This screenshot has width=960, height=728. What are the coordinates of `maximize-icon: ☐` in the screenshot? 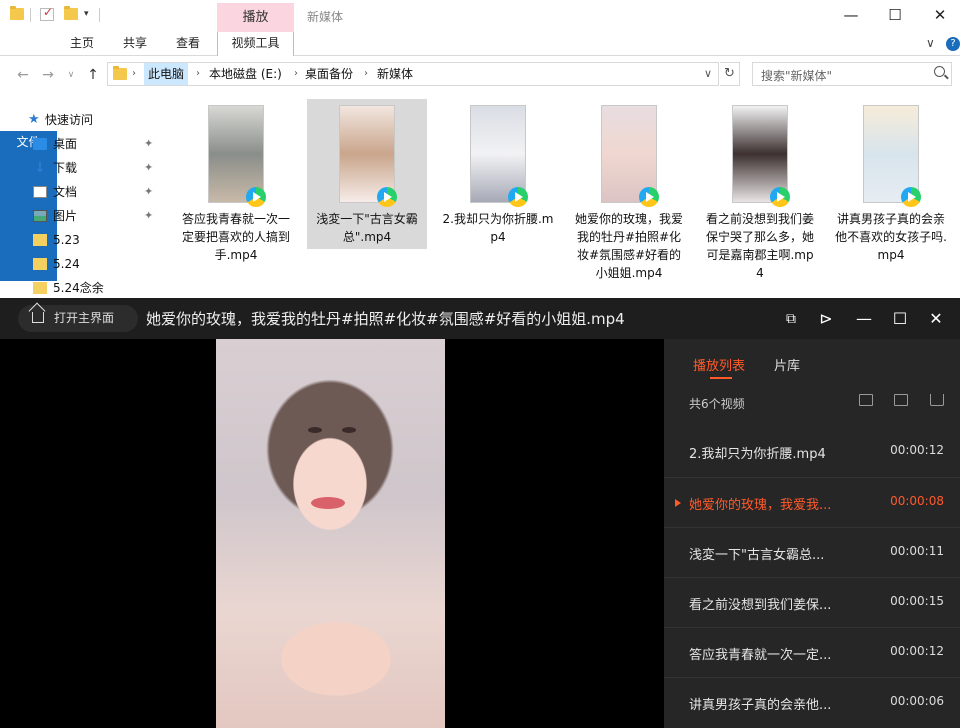 It's located at (900, 319).